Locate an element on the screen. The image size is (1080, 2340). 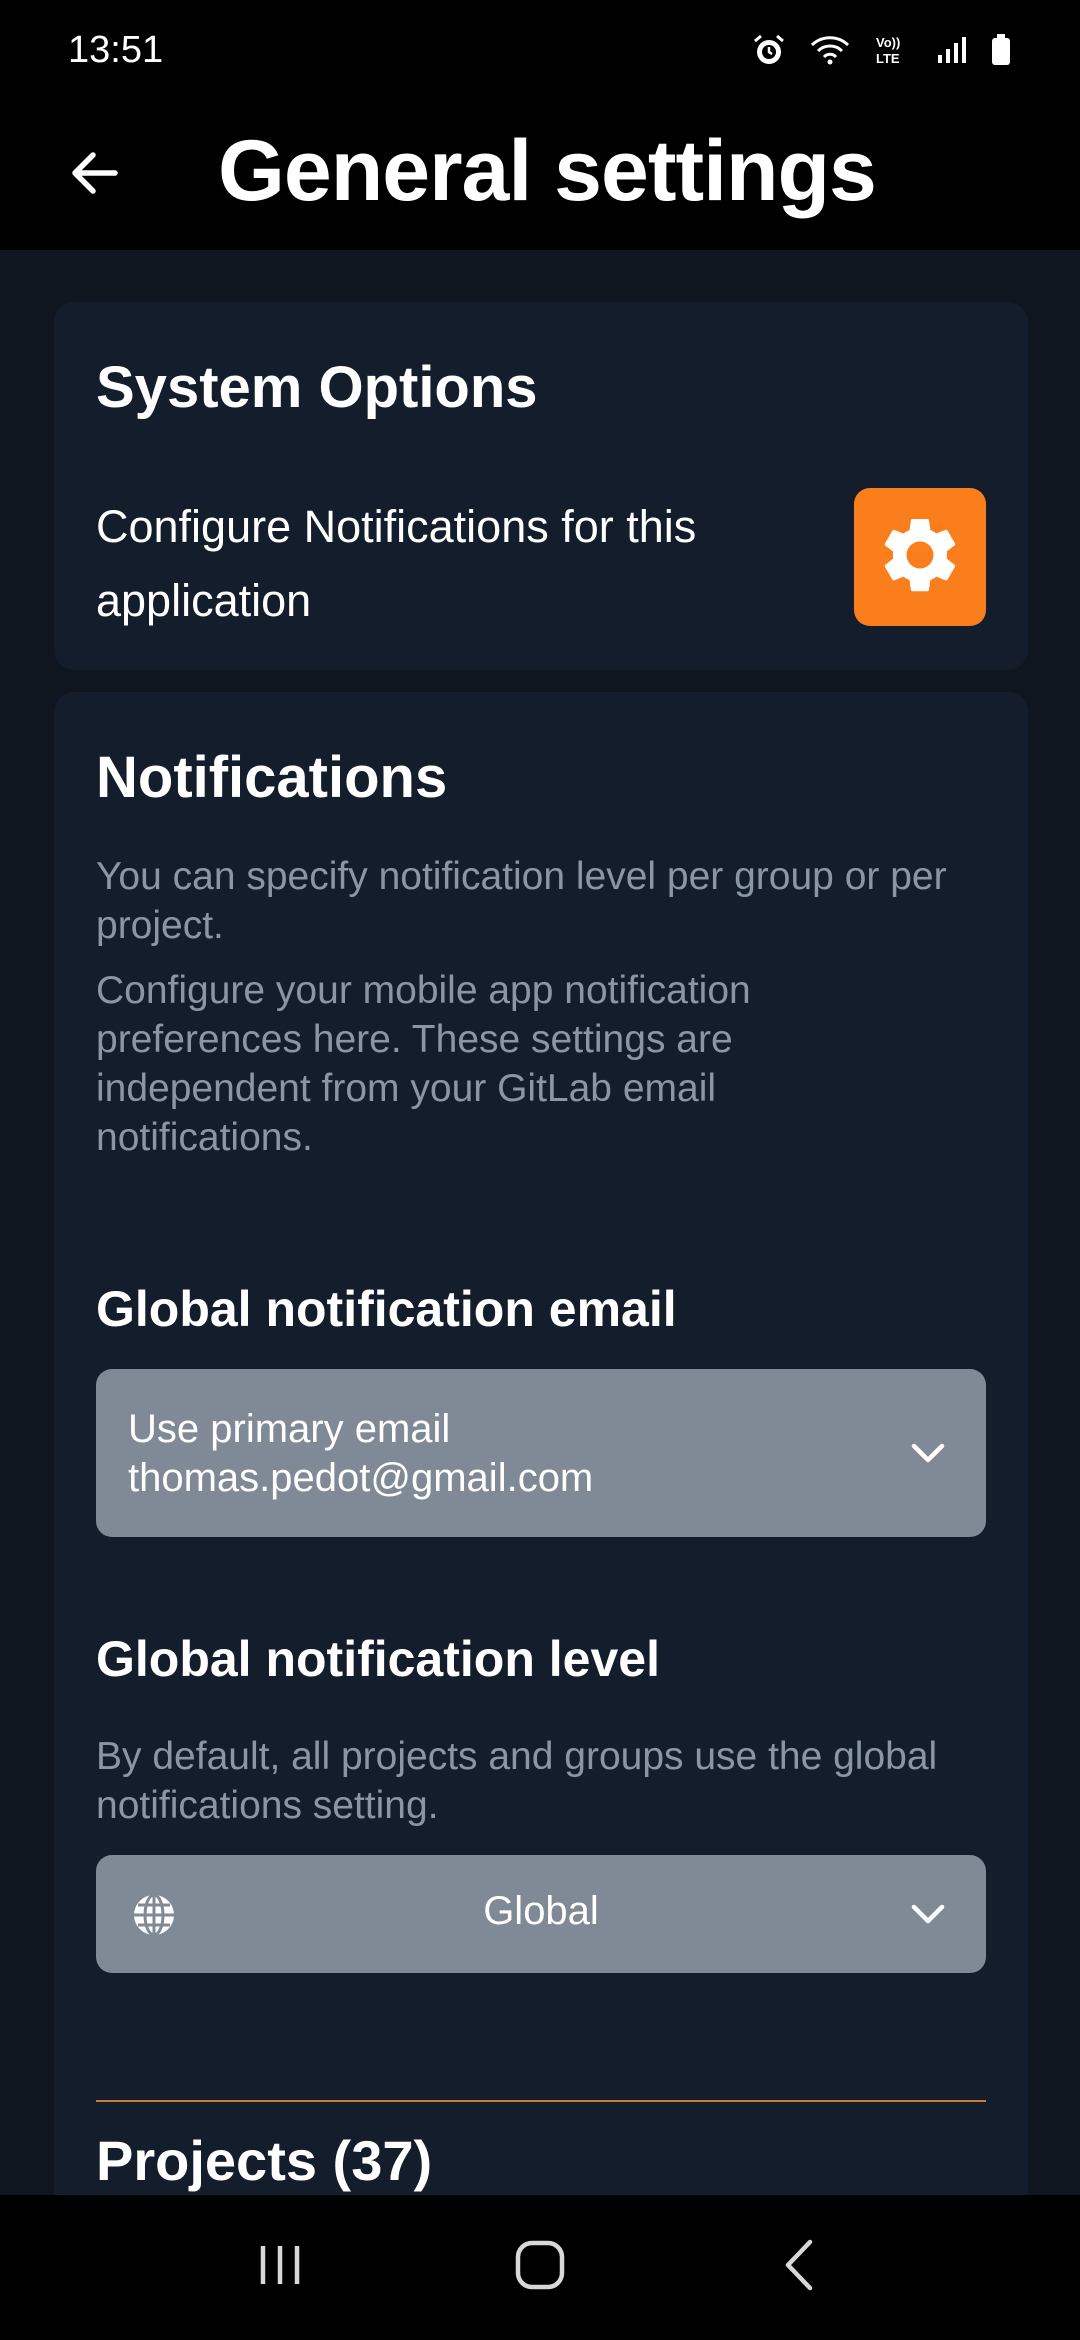
system-options-title: System Options is located at coordinates (317, 387).